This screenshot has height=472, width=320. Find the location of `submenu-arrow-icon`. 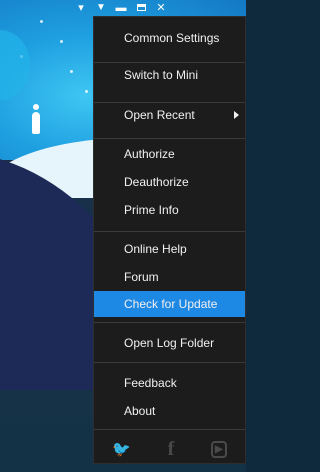

submenu-arrow-icon is located at coordinates (236, 115).